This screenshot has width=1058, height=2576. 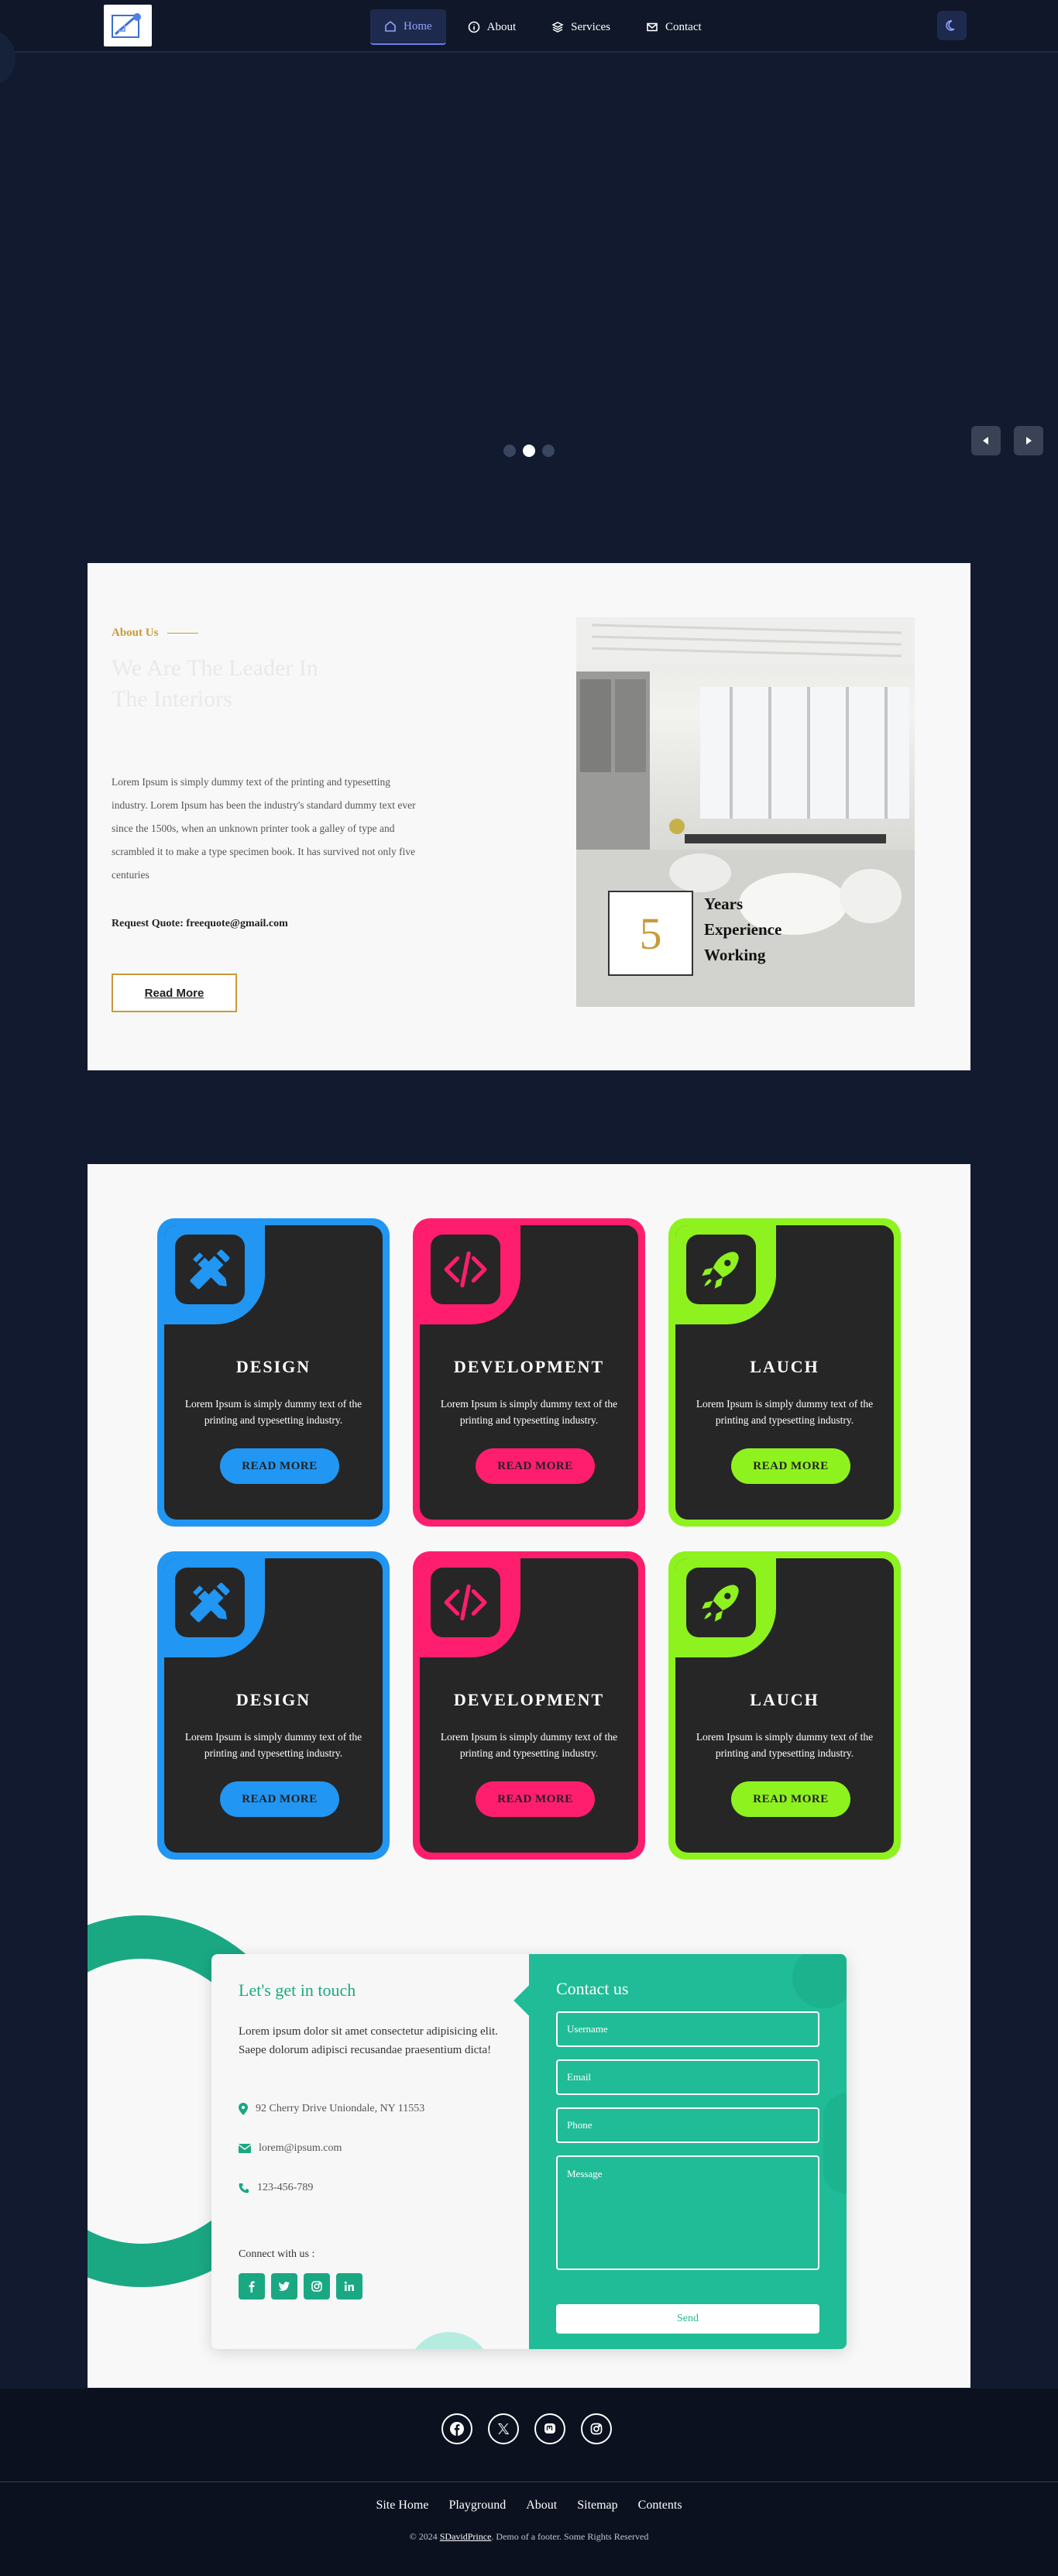 I want to click on facebook-button, so click(x=252, y=2286).